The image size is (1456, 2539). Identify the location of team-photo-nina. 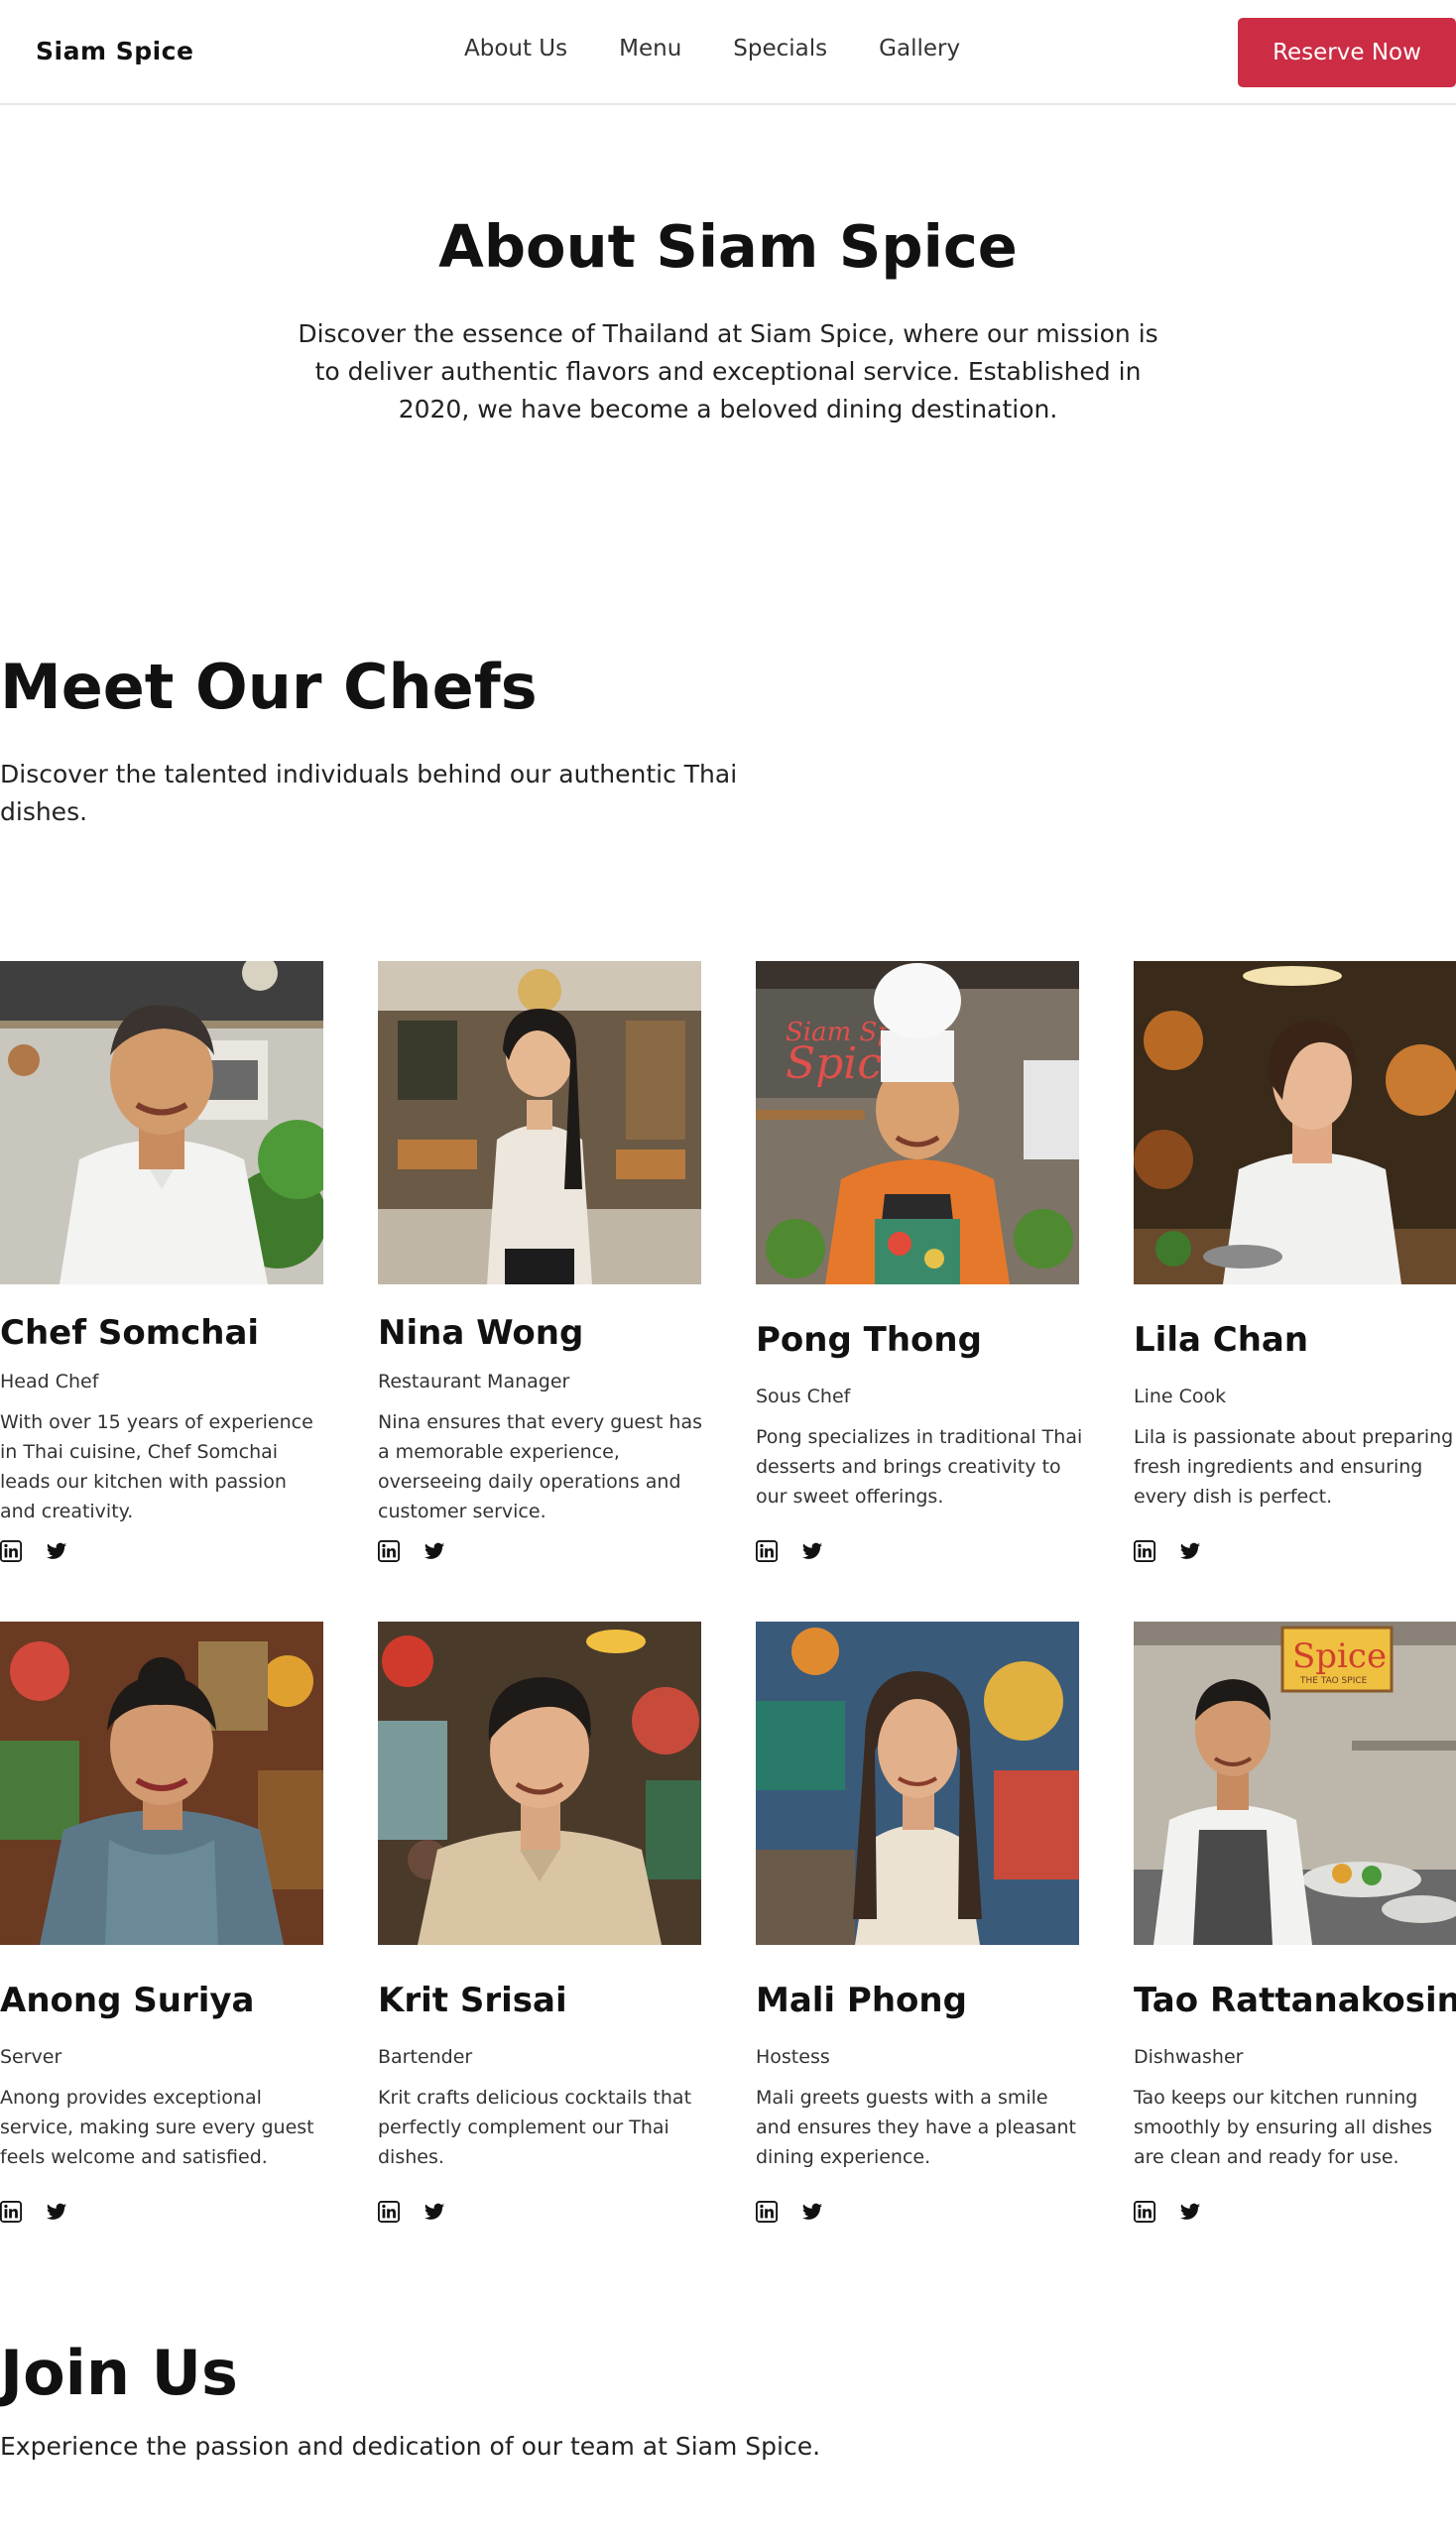
(539, 1123).